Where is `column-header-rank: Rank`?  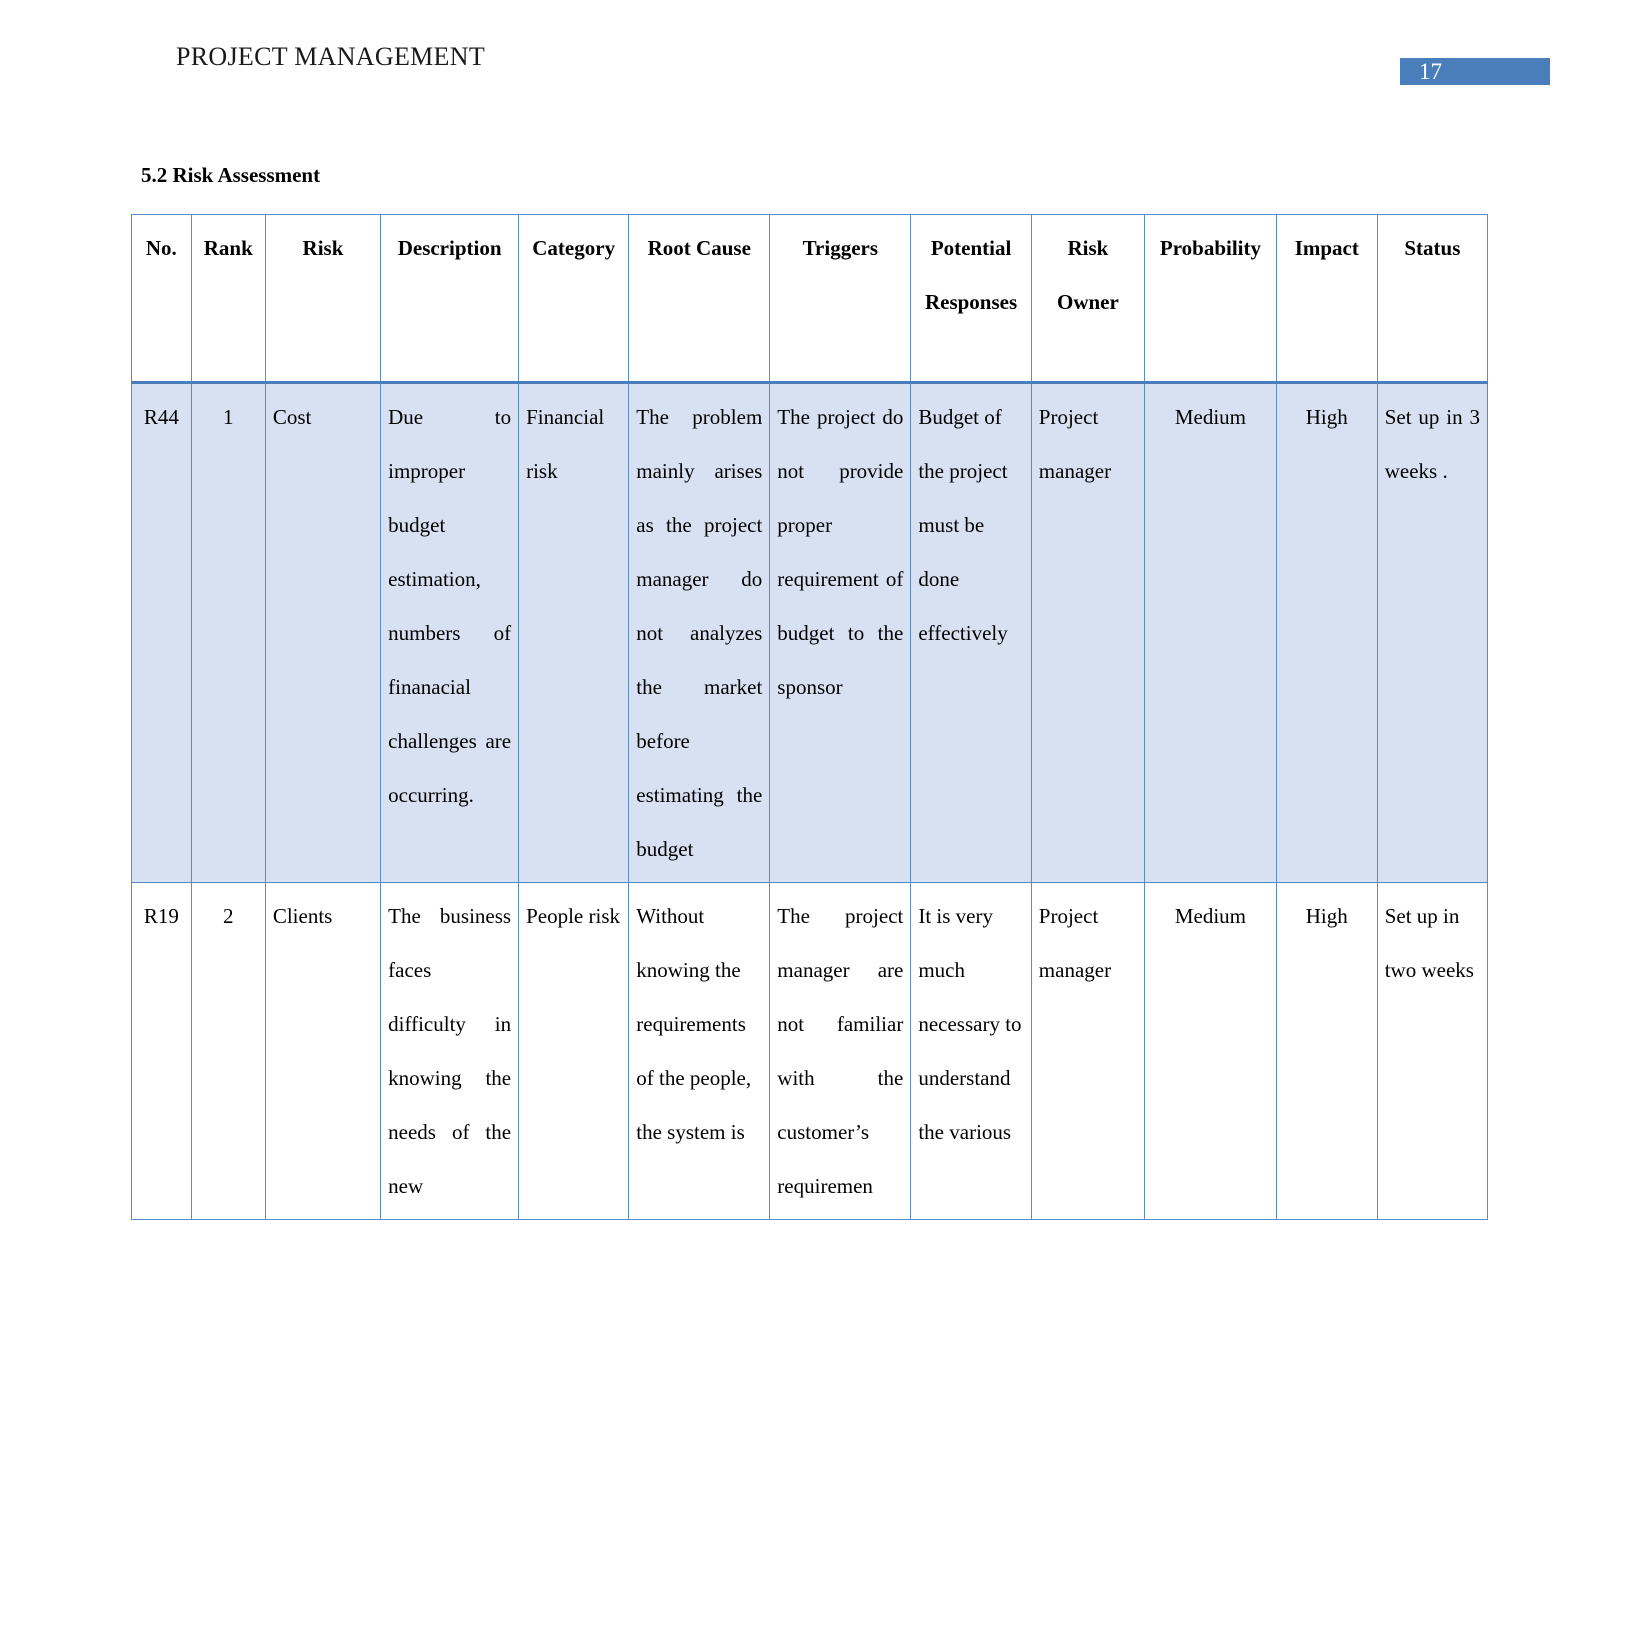 column-header-rank: Rank is located at coordinates (228, 299).